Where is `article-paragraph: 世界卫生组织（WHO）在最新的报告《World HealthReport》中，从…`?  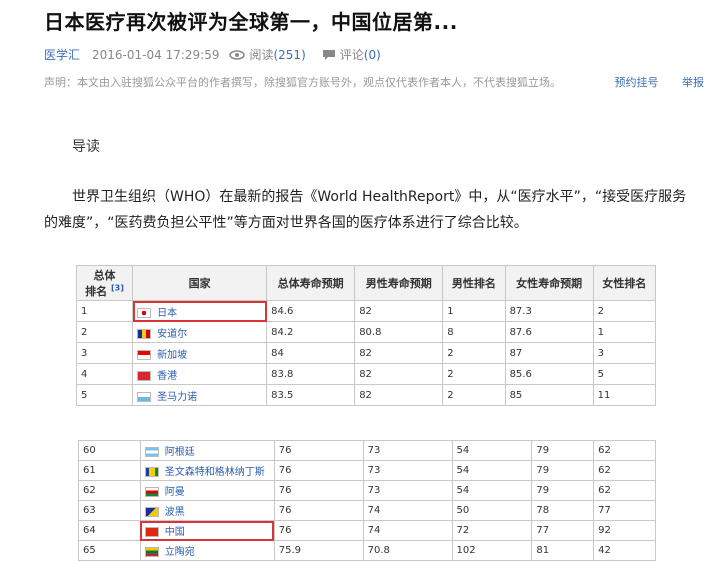
article-paragraph: 世界卫生组织（WHO）在最新的报告《World HealthReport》中，从… is located at coordinates (365, 210).